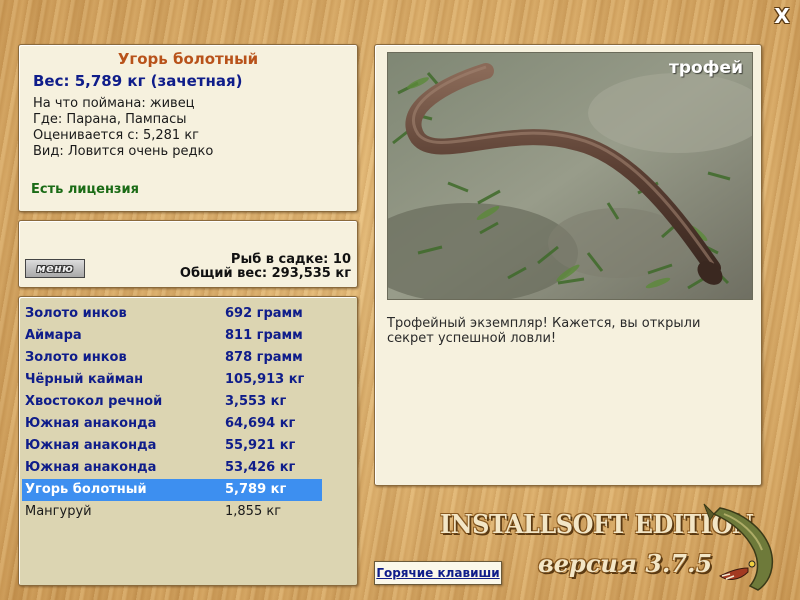 The image size is (800, 600). Describe the element at coordinates (264, 357) in the screenshot. I see `catch-item-weight: 878 грамм` at that location.